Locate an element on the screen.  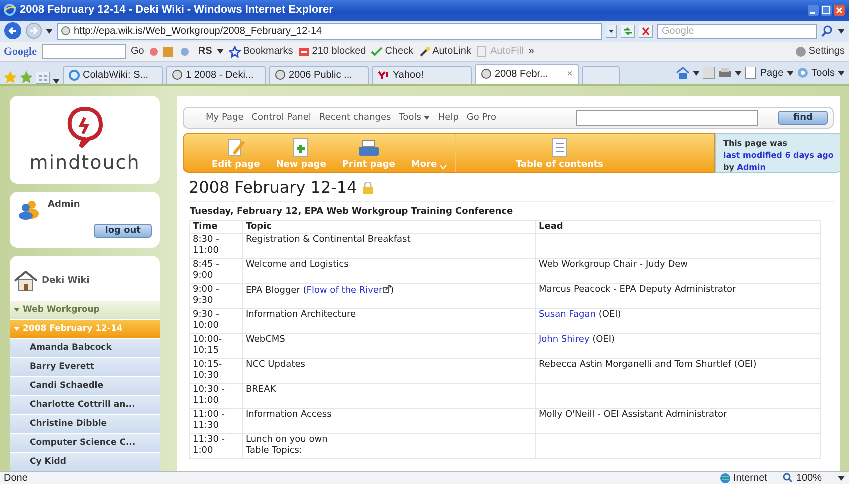
nav-item: Cy Kidd is located at coordinates (85, 462).